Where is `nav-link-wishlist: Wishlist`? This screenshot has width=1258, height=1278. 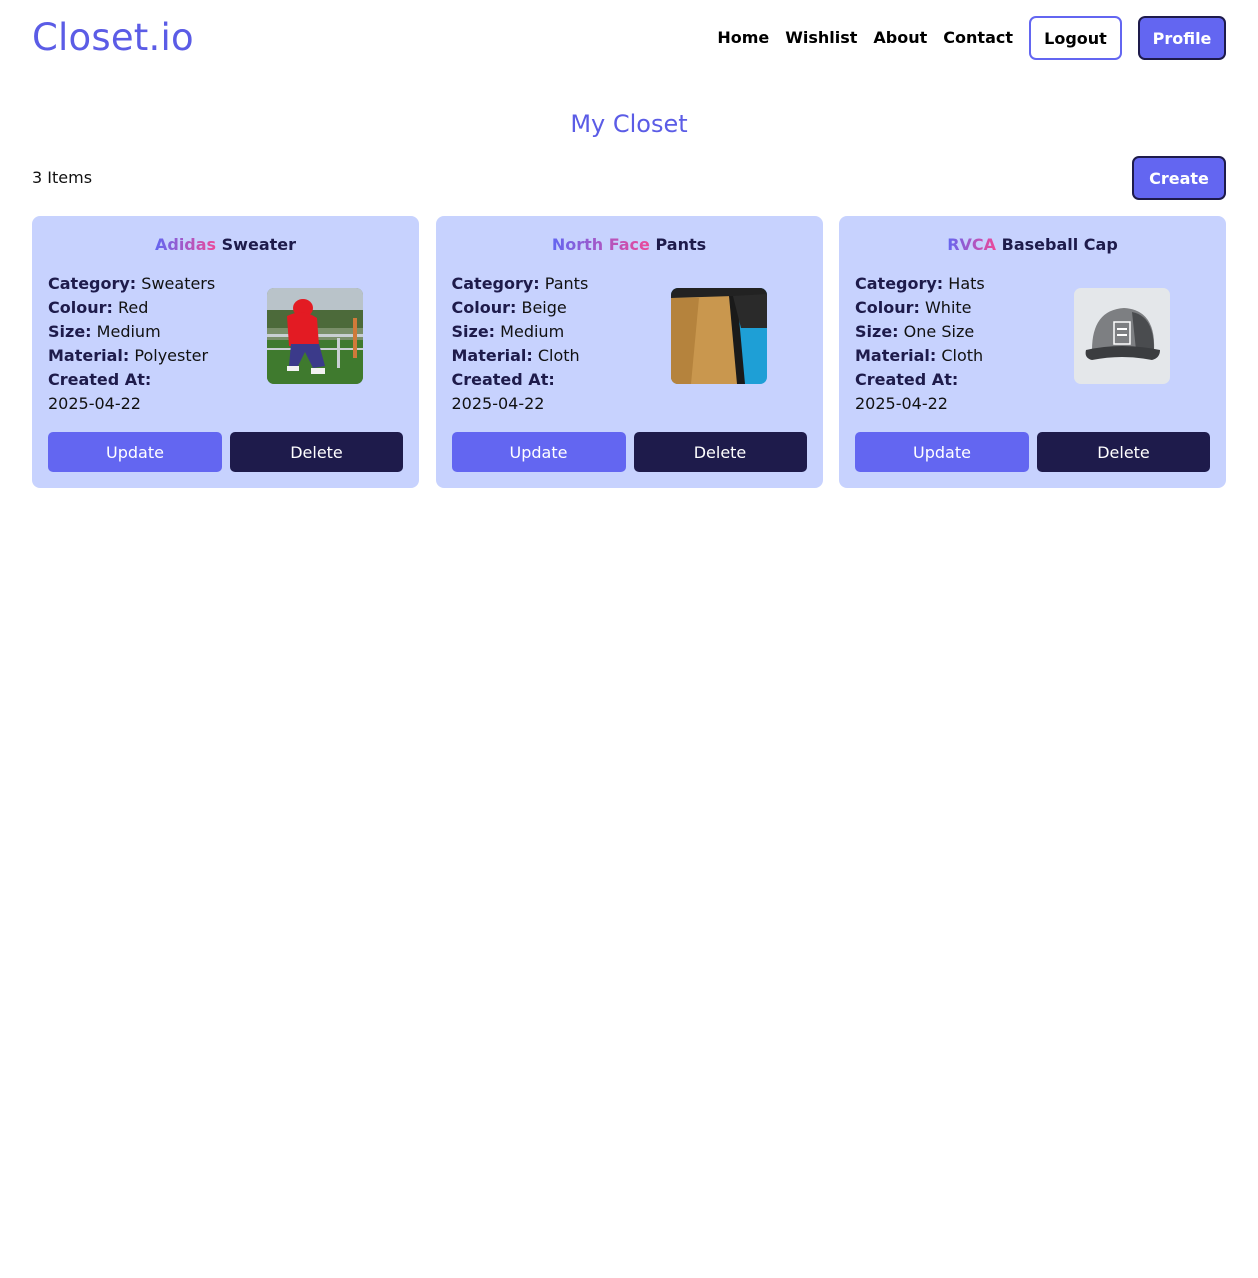 nav-link-wishlist: Wishlist is located at coordinates (821, 38).